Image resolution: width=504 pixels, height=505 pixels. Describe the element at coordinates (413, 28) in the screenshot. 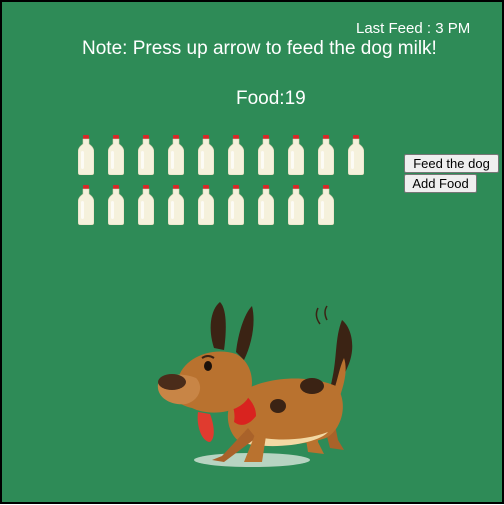

I see `last-feed-label: Last Feed : 3 PM` at that location.